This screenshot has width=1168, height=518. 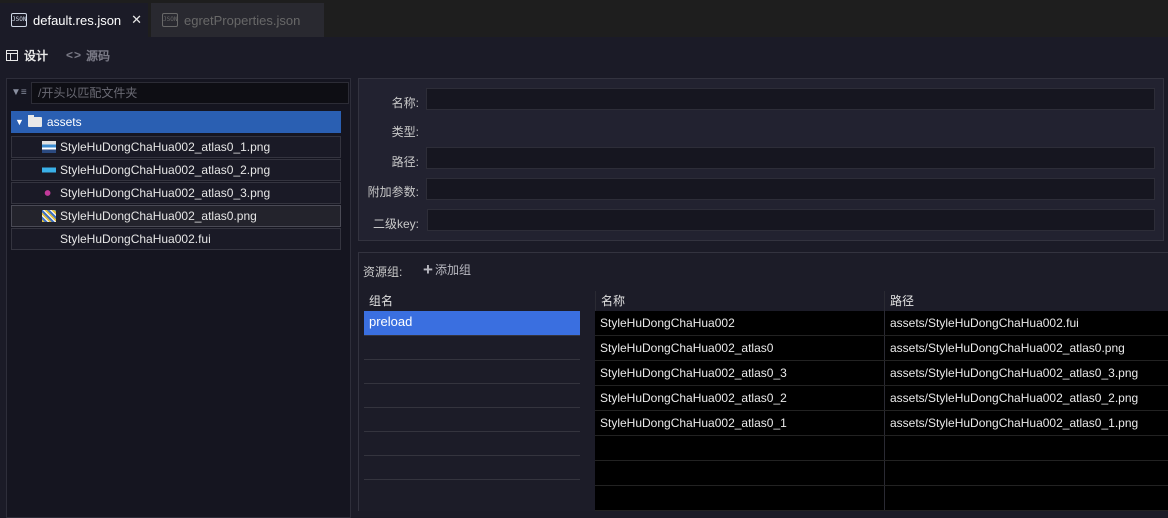 What do you see at coordinates (77, 20) in the screenshot?
I see `tab-label: default.res.json` at bounding box center [77, 20].